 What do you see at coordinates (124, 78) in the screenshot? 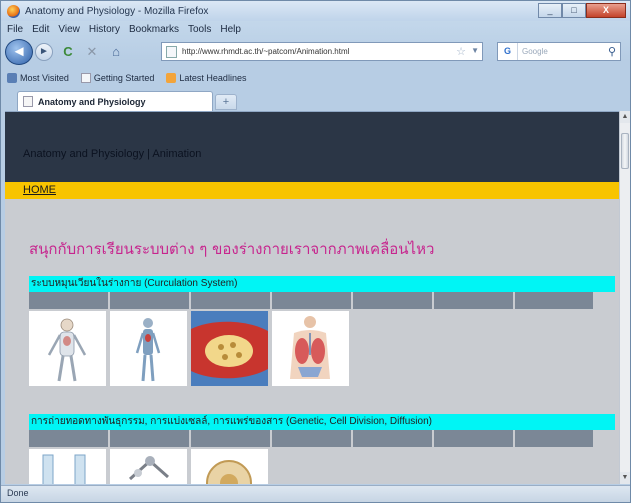
I see `bookmark-label: Getting Started` at bounding box center [124, 78].